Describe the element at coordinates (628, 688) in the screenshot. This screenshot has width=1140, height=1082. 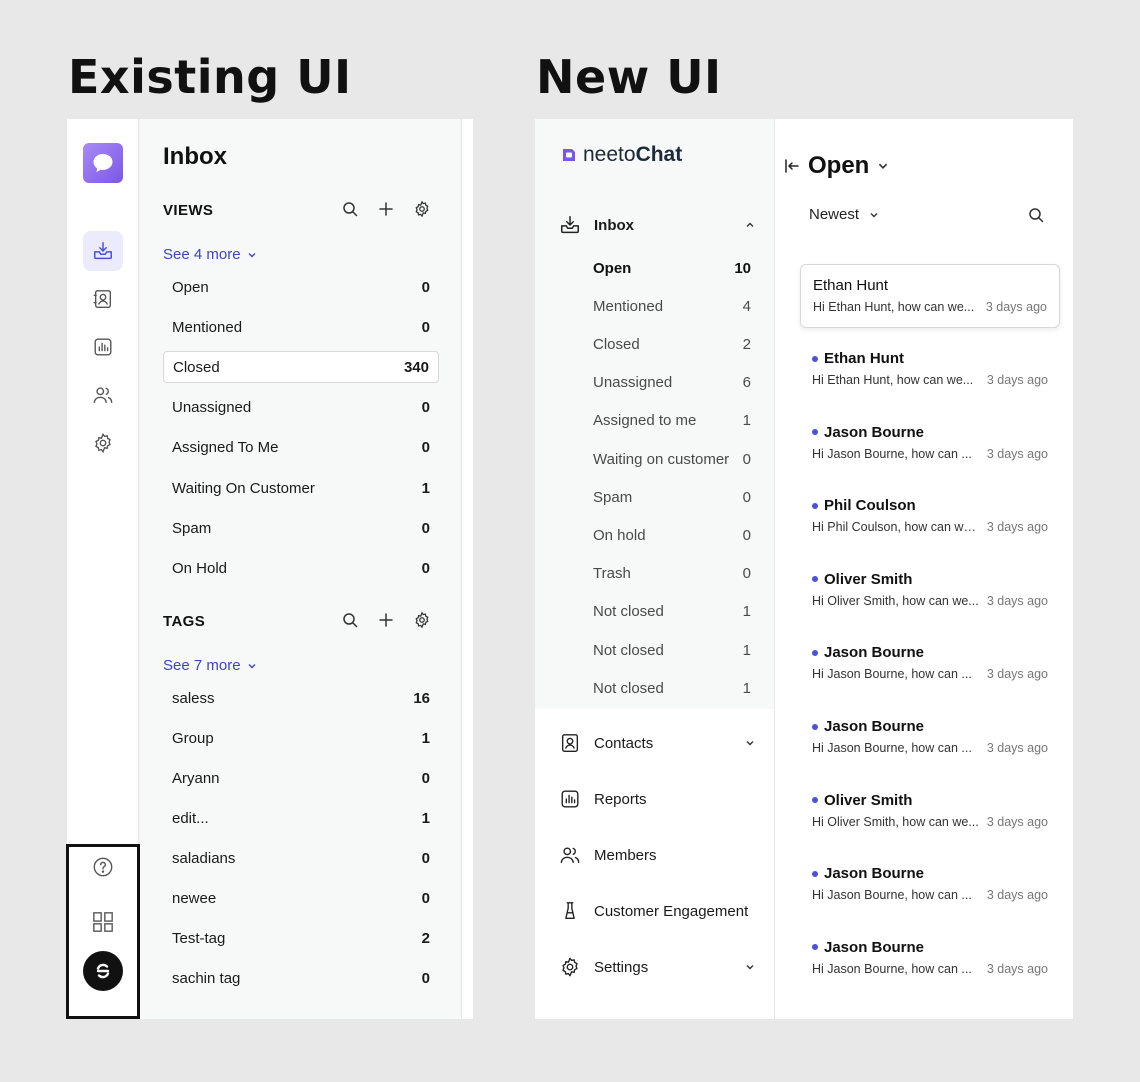
I see `inbox-sub-item-label: Not closed` at that location.